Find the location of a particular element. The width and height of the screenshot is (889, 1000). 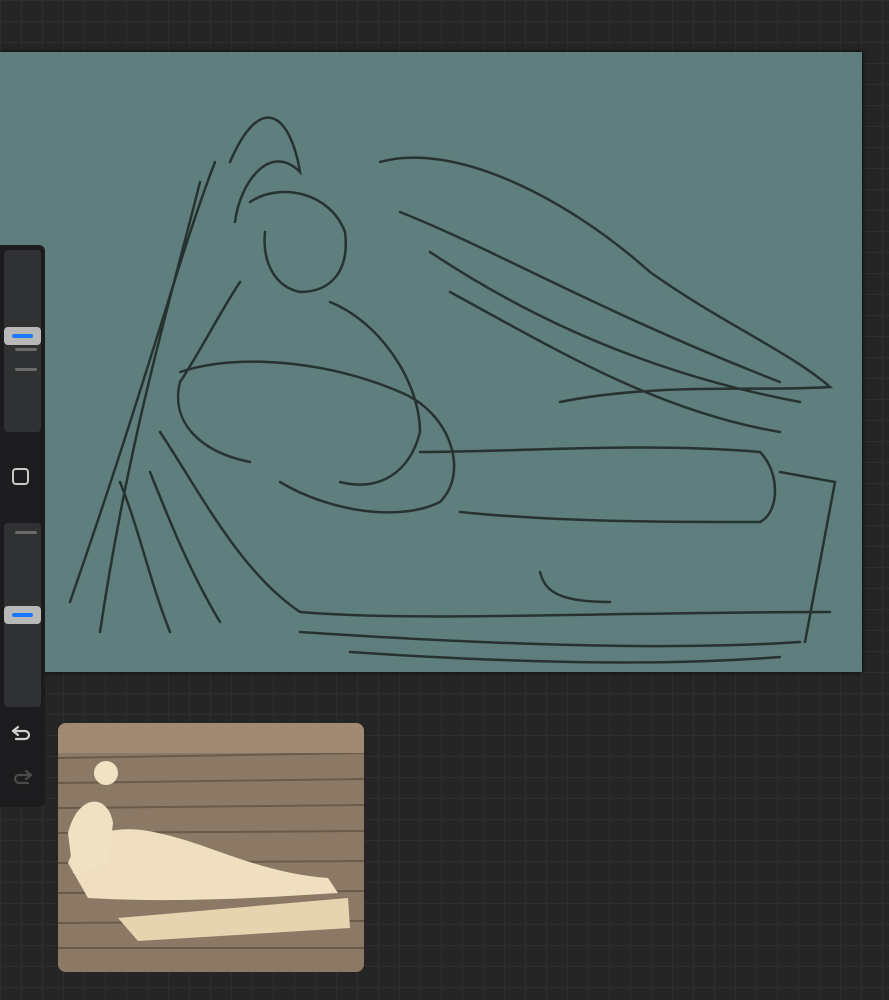

reference-window is located at coordinates (211, 847).